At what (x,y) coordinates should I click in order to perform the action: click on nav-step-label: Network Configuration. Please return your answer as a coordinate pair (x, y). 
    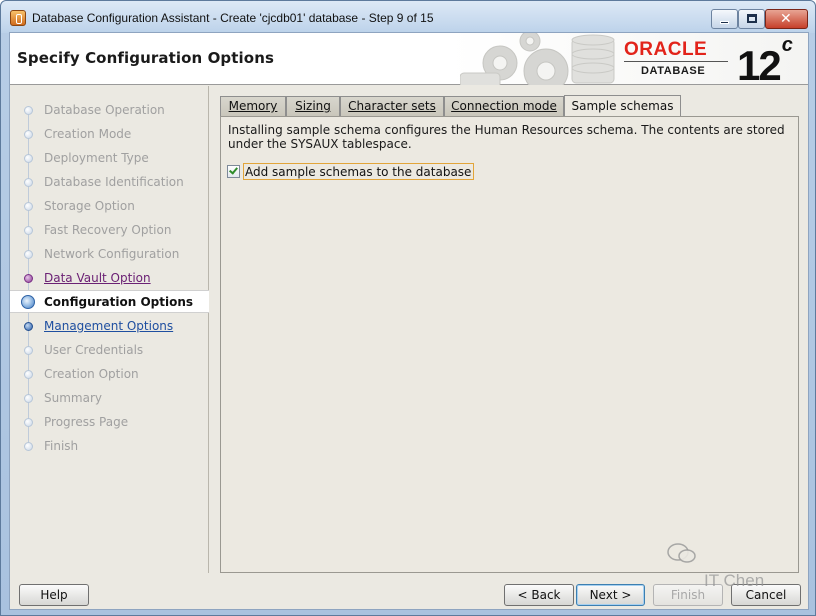
    Looking at the image, I should click on (112, 254).